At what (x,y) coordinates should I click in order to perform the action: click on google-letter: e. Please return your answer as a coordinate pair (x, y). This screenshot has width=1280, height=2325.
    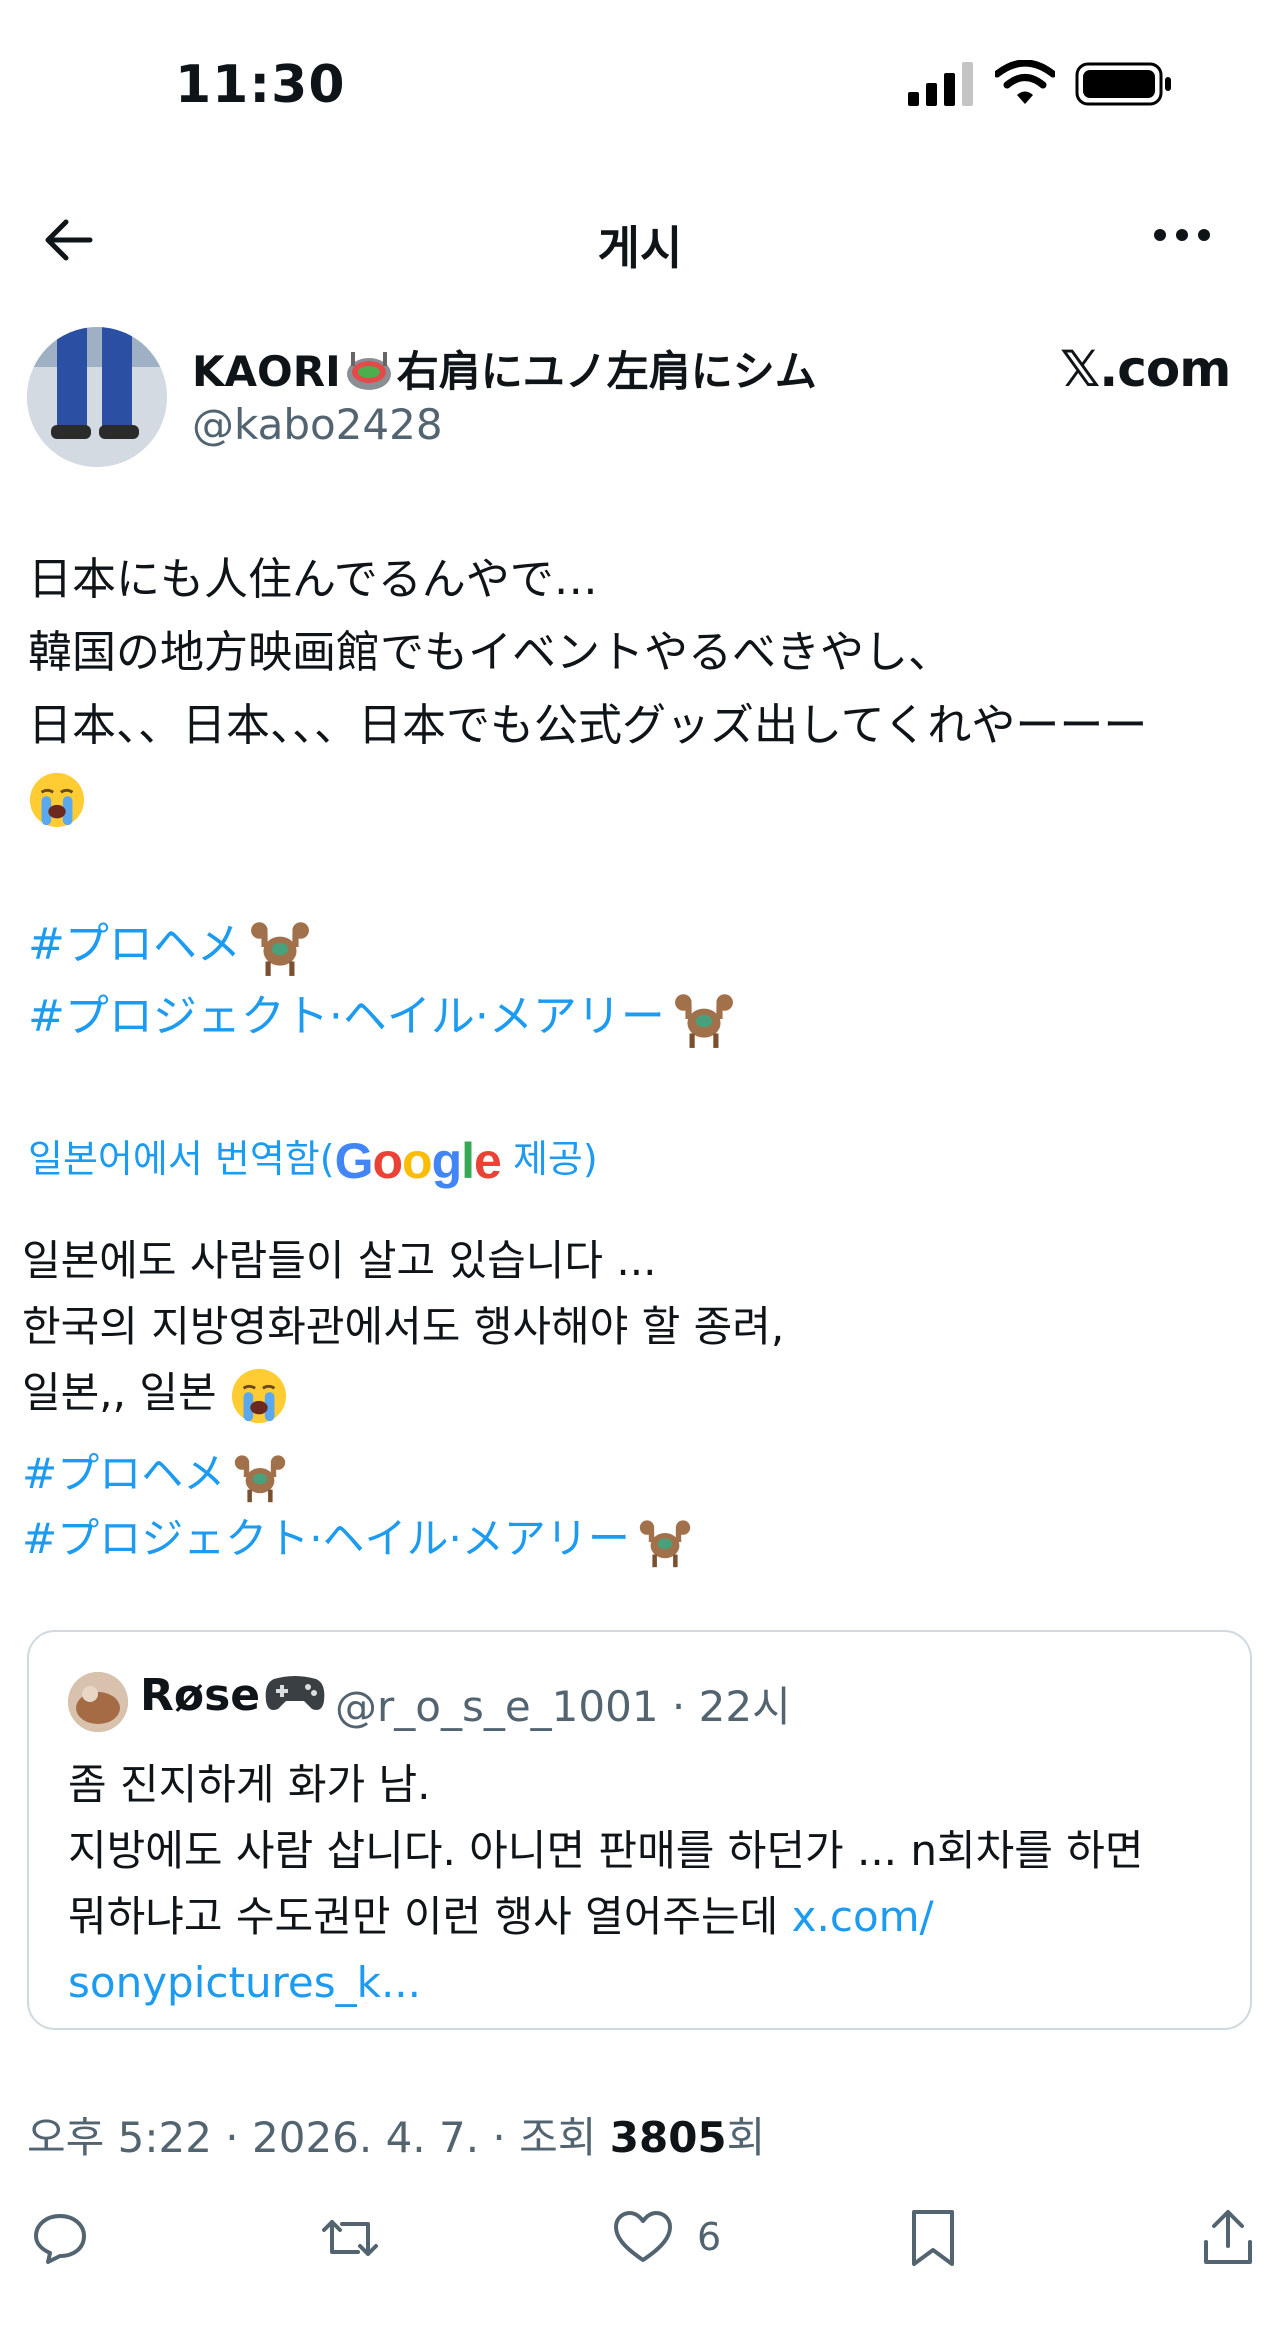
    Looking at the image, I should click on (488, 1161).